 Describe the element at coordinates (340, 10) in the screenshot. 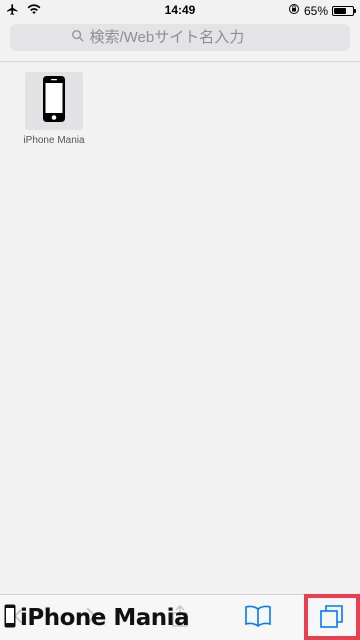

I see `battery-fill` at that location.